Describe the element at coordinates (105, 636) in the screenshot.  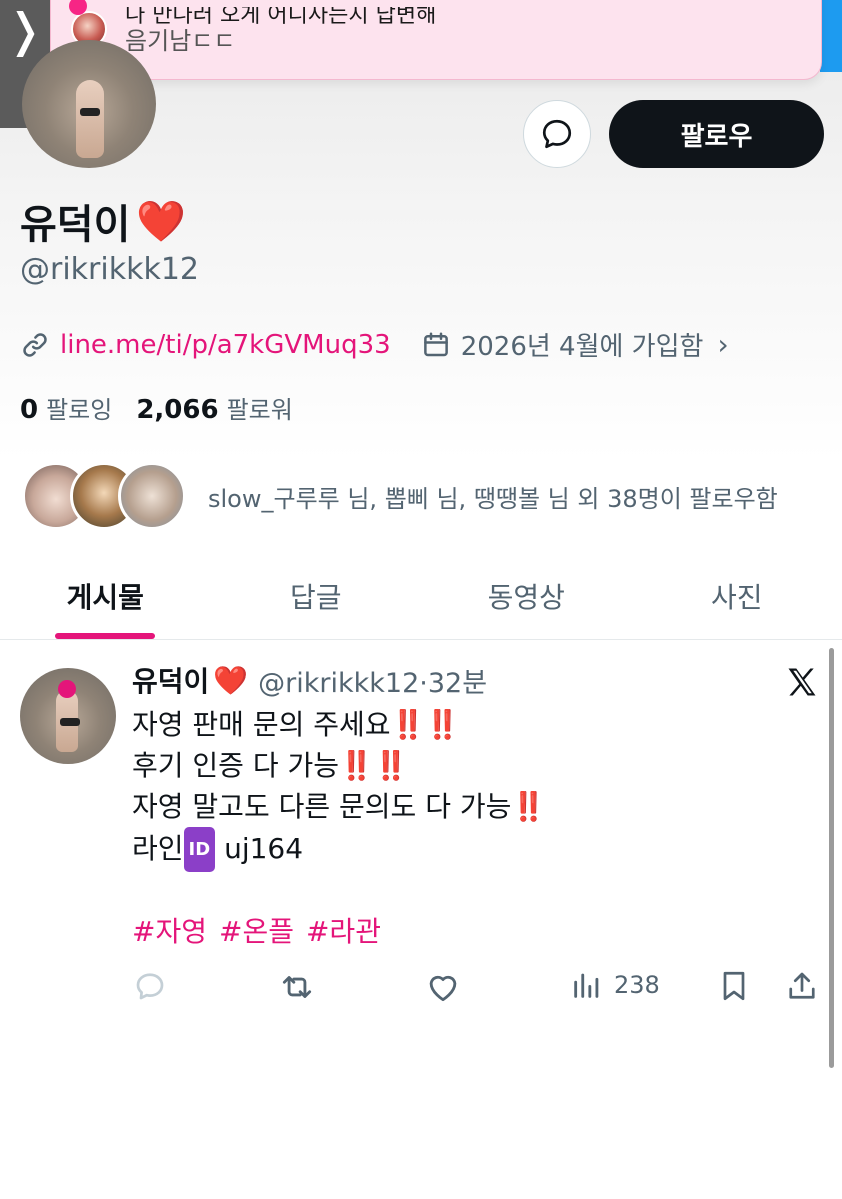
I see `active-tab-indicator` at that location.